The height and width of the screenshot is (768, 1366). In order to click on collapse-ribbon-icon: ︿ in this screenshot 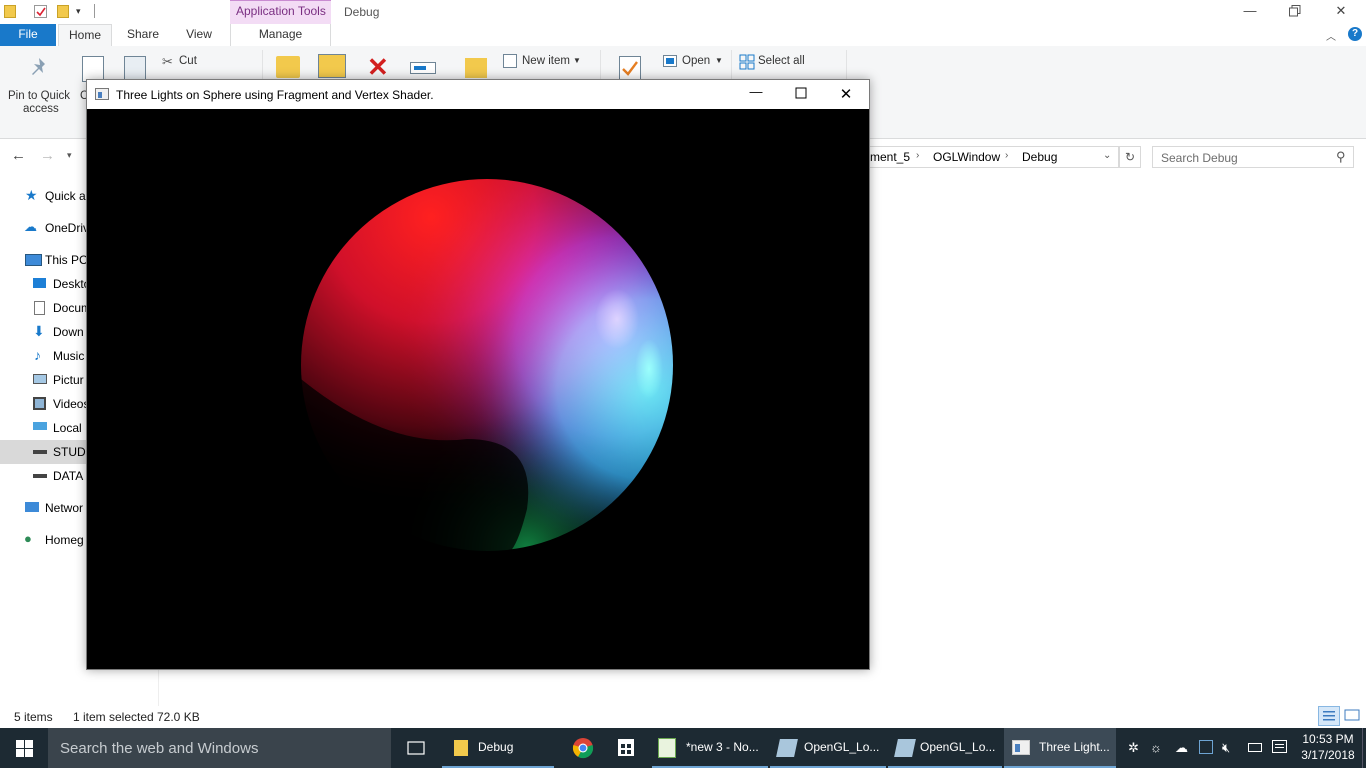, I will do `click(1331, 35)`.